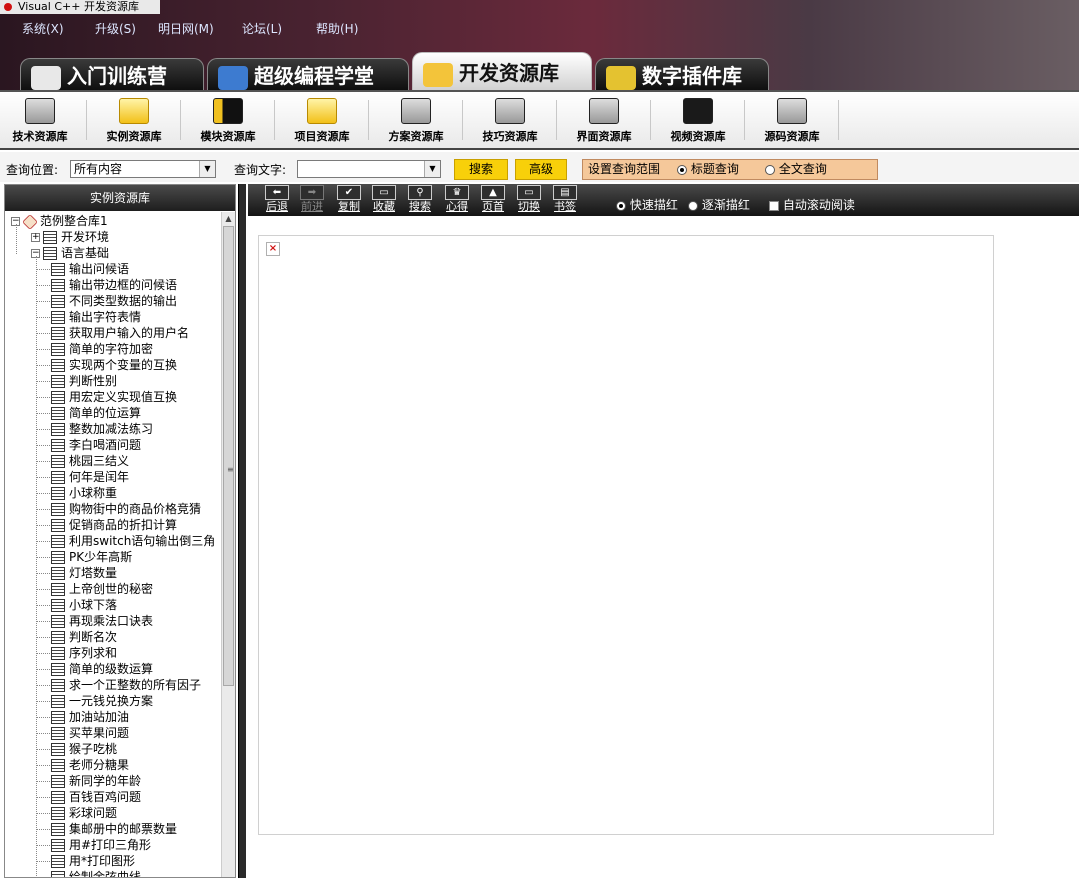 Image resolution: width=1079 pixels, height=878 pixels. Describe the element at coordinates (312, 199) in the screenshot. I see `nav-button-2: ➡ 前进` at that location.